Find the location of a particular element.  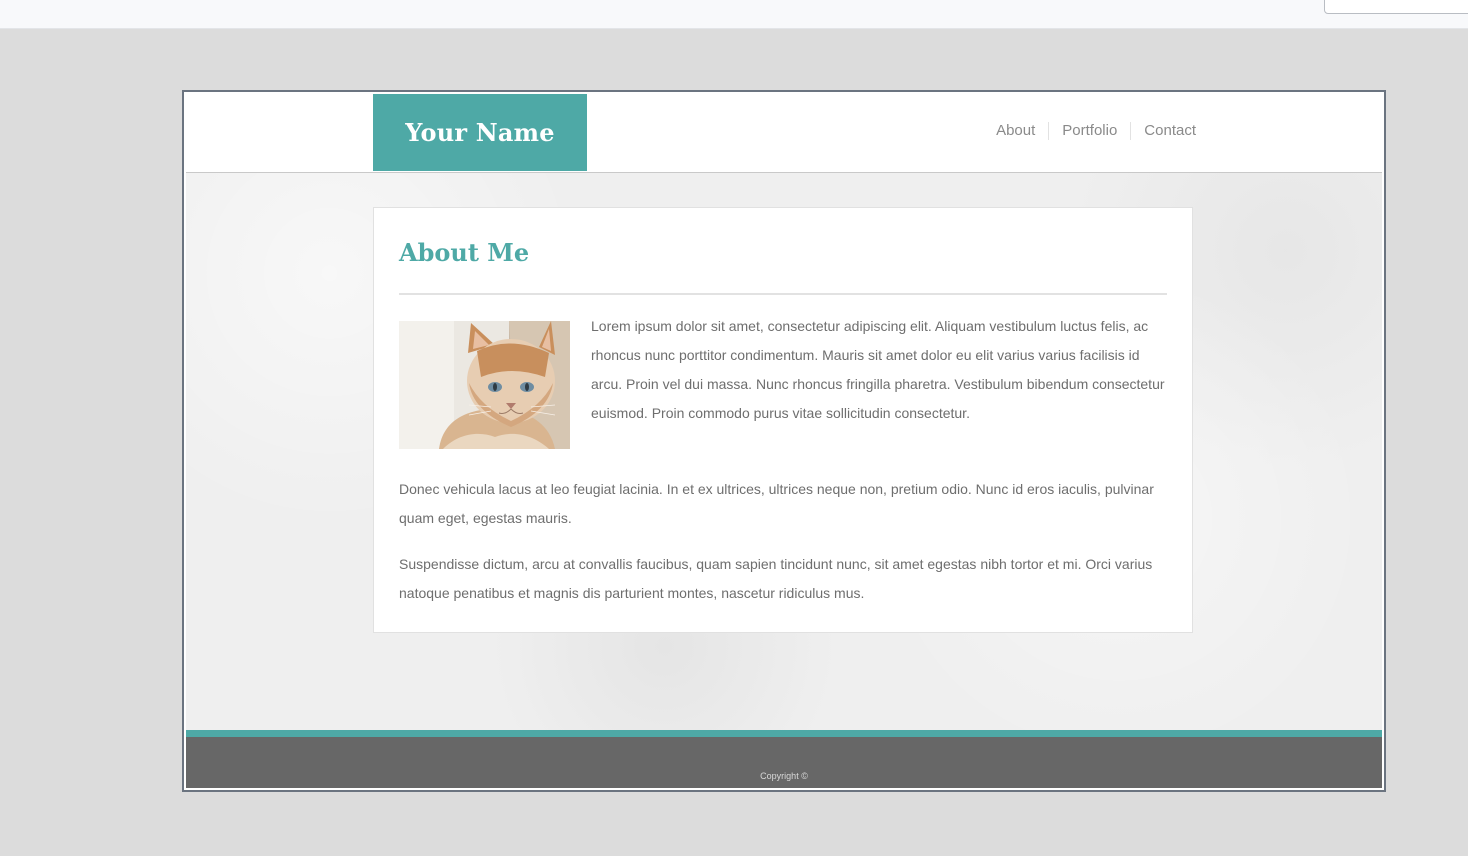

title-divider is located at coordinates (783, 294).